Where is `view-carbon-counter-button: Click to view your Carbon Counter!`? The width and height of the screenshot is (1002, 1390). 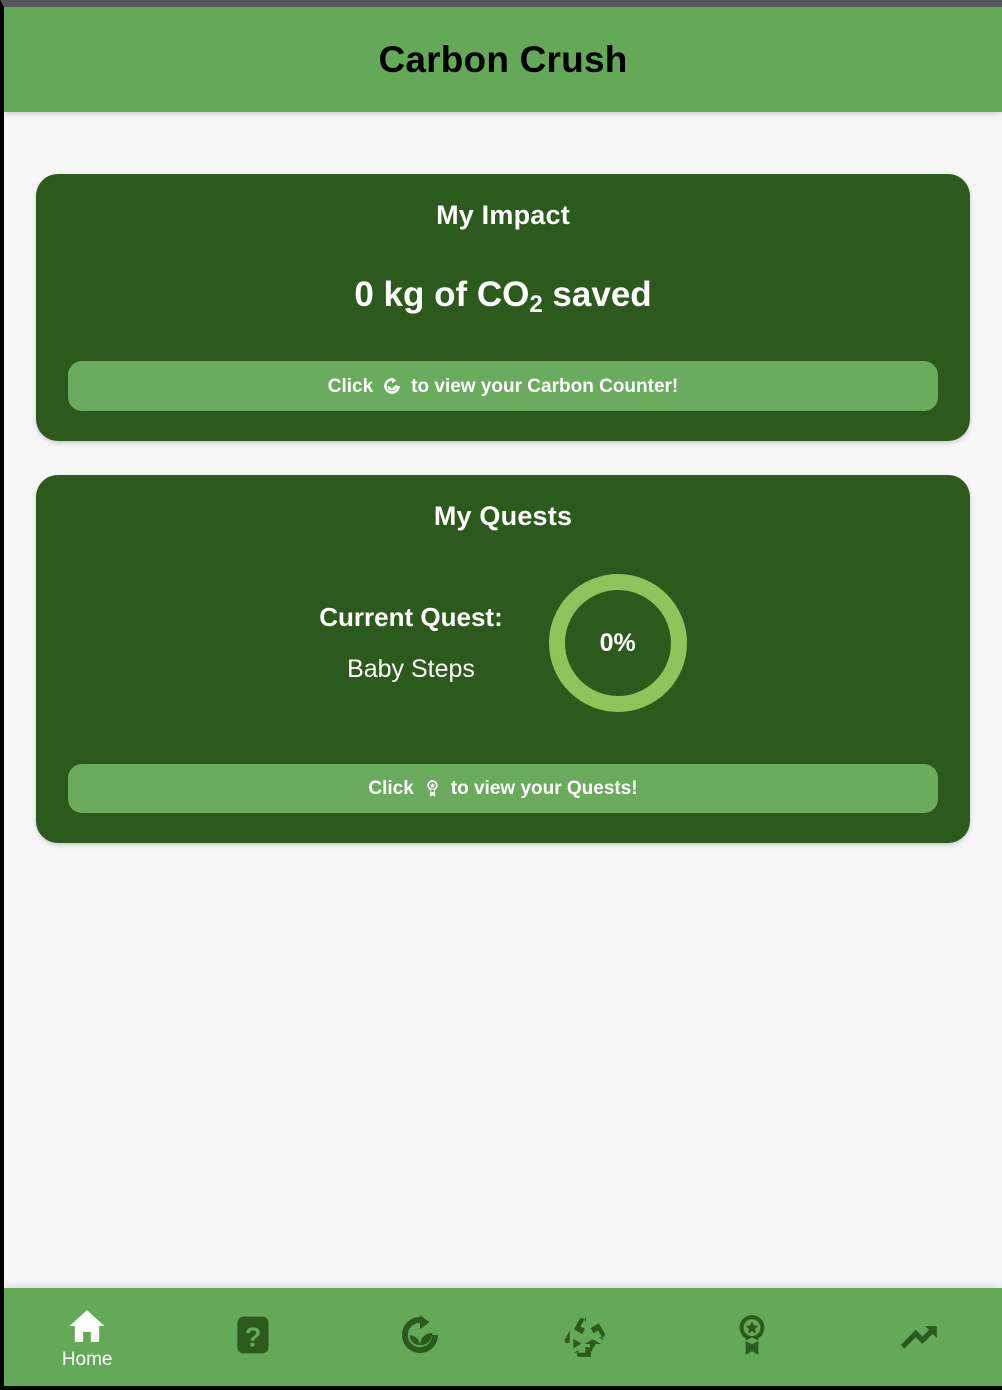 view-carbon-counter-button: Click to view your Carbon Counter! is located at coordinates (503, 386).